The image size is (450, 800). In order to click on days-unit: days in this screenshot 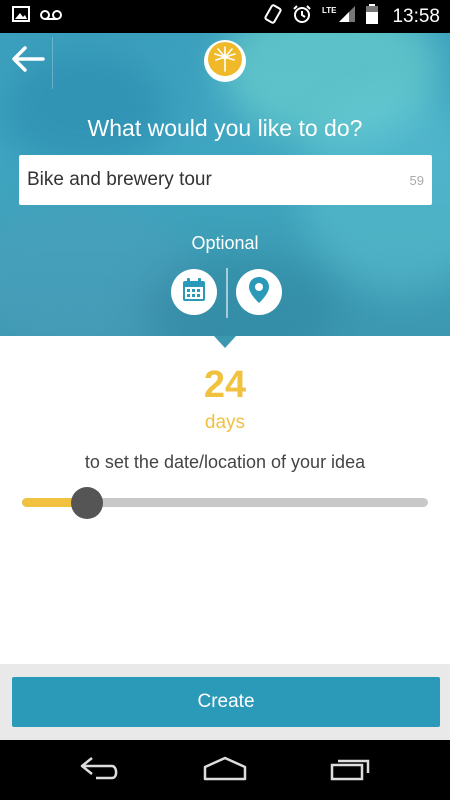, I will do `click(225, 422)`.